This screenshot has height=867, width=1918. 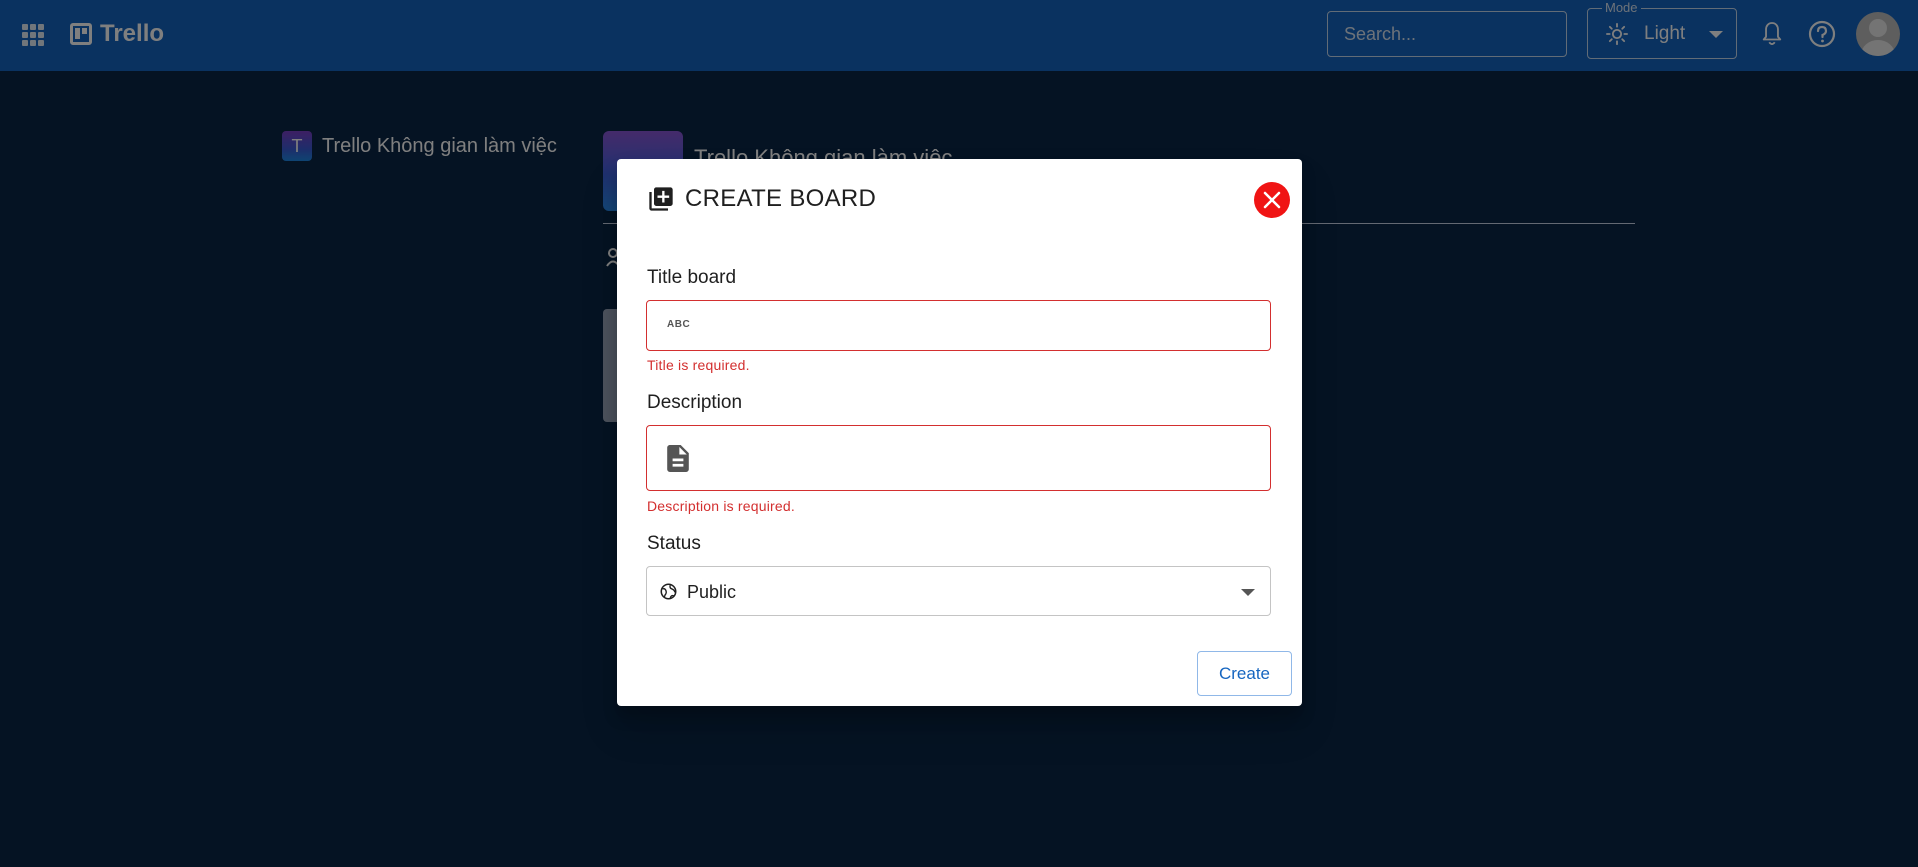 I want to click on title-board-label: Title board, so click(x=692, y=277).